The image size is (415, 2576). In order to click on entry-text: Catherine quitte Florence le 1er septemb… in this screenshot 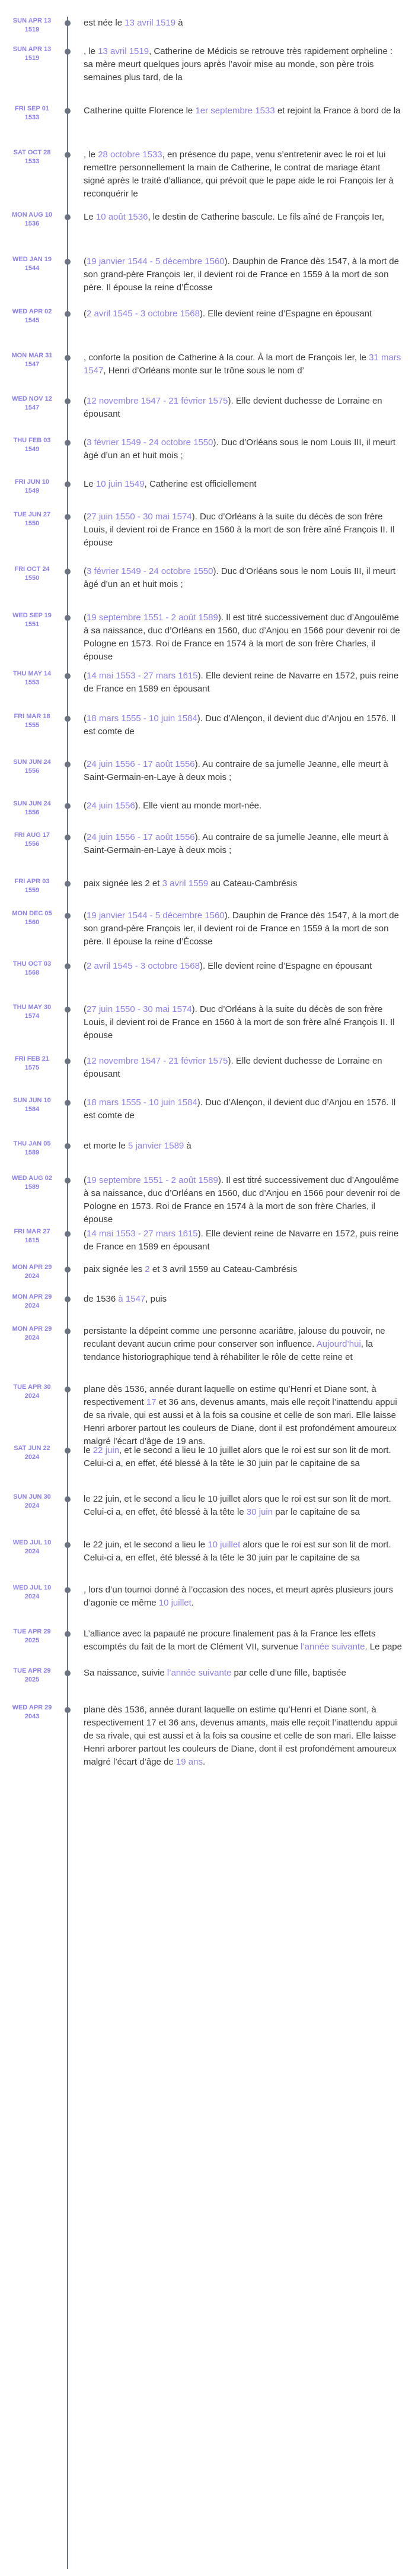, I will do `click(244, 111)`.